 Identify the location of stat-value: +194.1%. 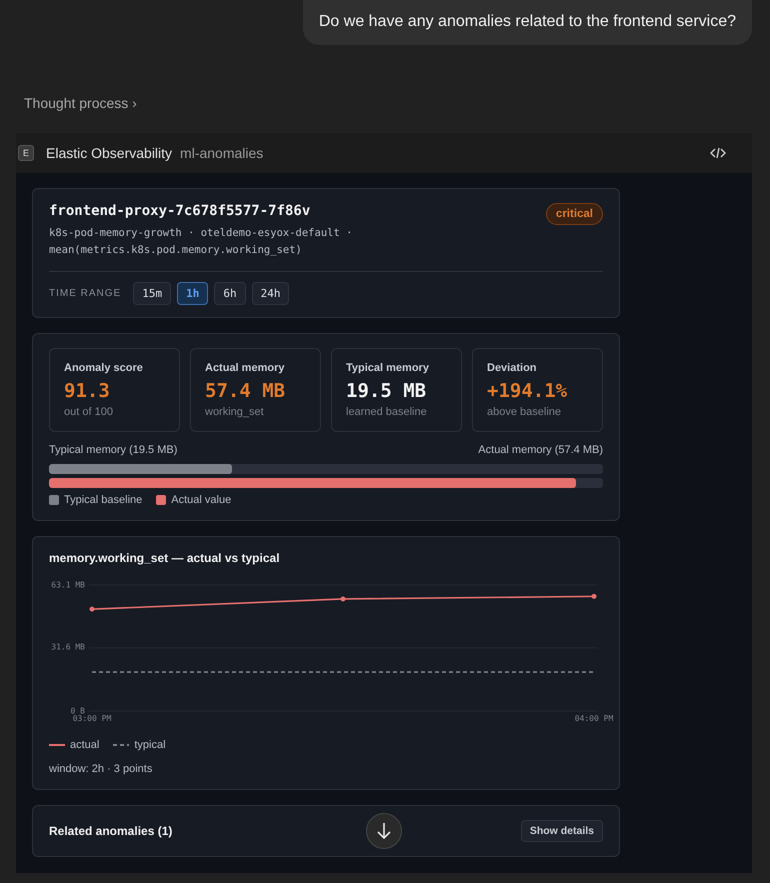
(527, 391).